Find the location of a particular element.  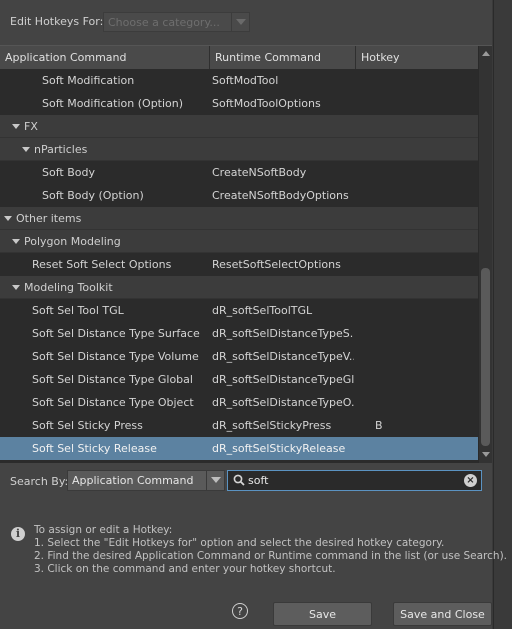

table-scrollbar is located at coordinates (485, 254).